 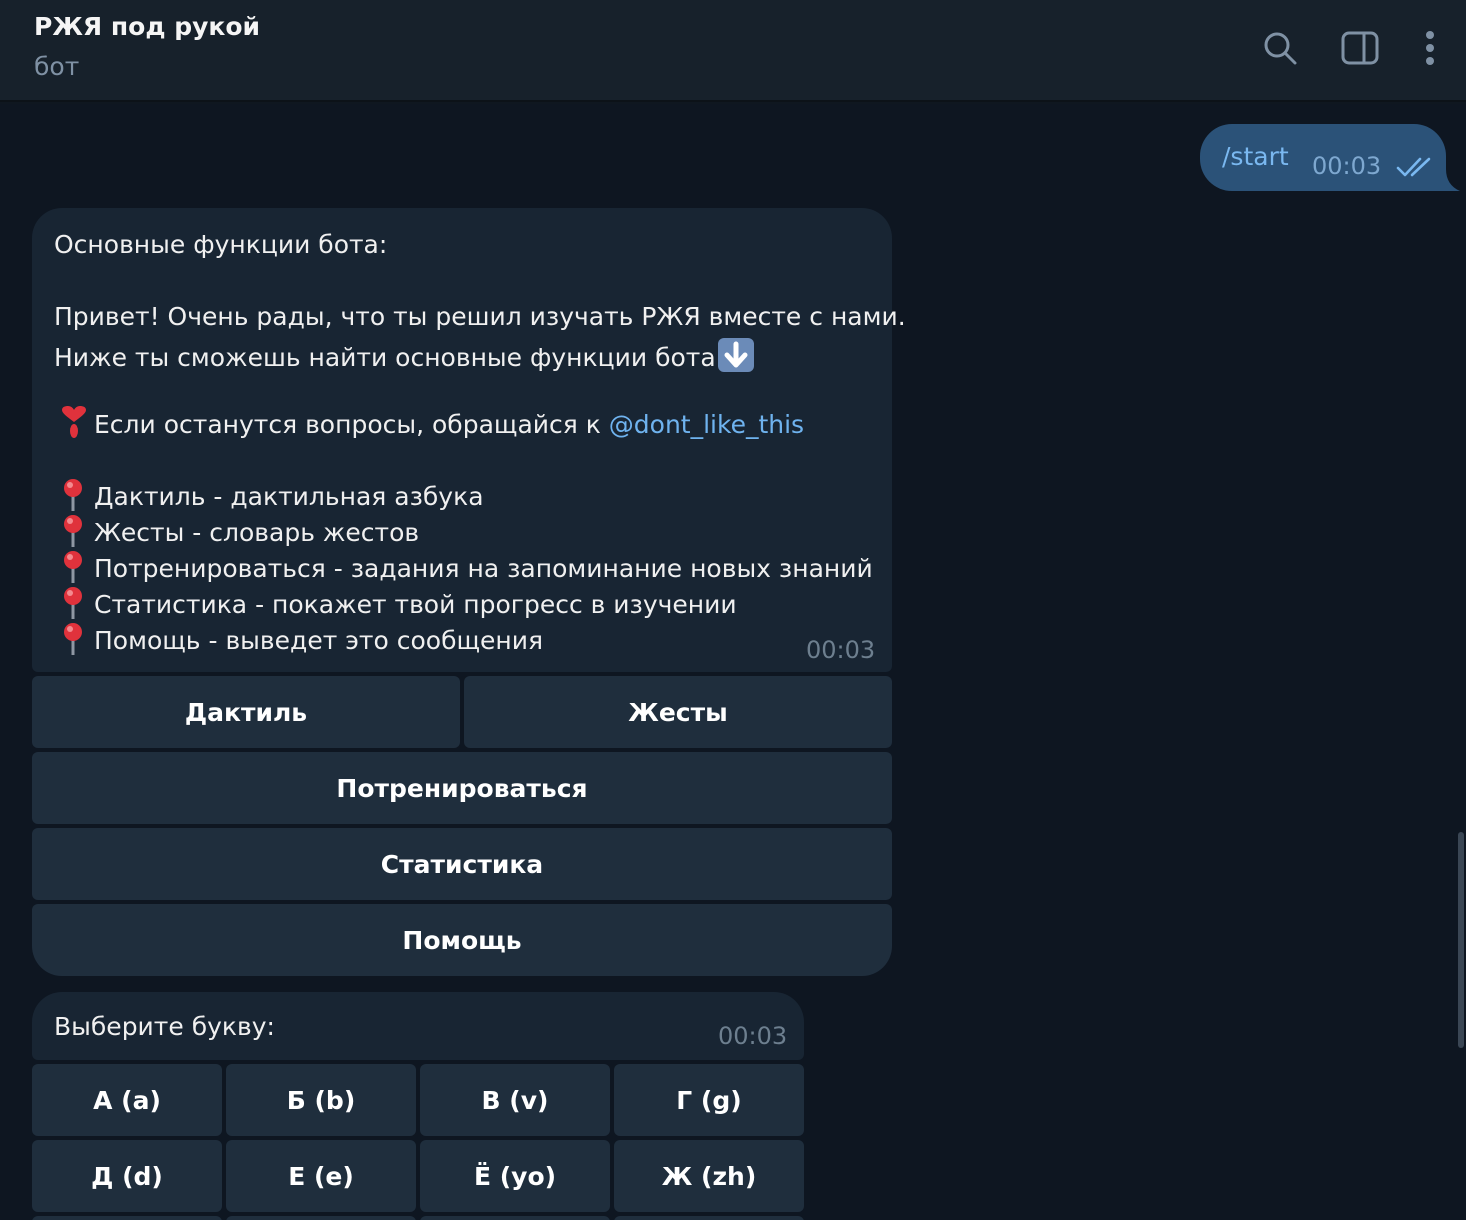 What do you see at coordinates (289, 496) in the screenshot?
I see `feature-item: Дактиль - дактильная азбука` at bounding box center [289, 496].